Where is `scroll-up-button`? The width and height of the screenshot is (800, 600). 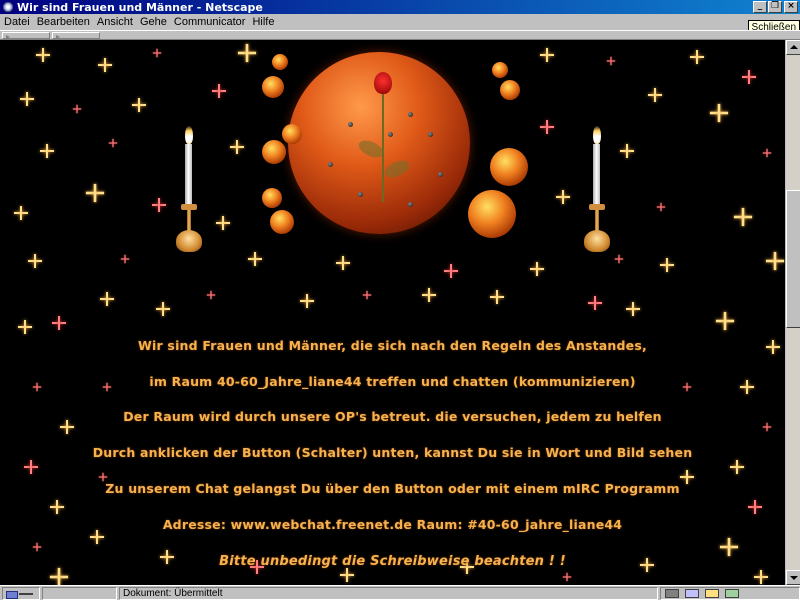 scroll-up-button is located at coordinates (793, 47).